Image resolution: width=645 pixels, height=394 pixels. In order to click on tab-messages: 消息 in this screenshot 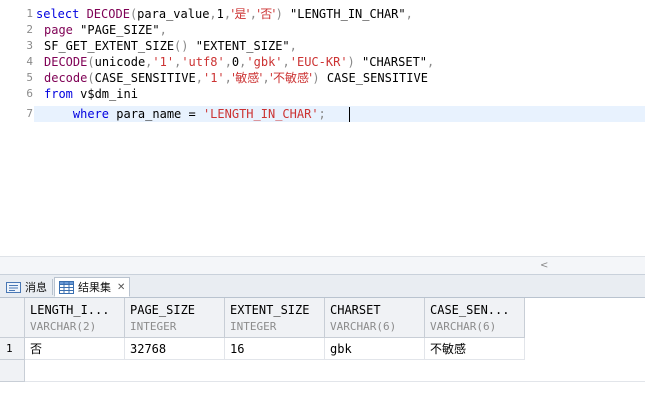, I will do `click(26, 287)`.